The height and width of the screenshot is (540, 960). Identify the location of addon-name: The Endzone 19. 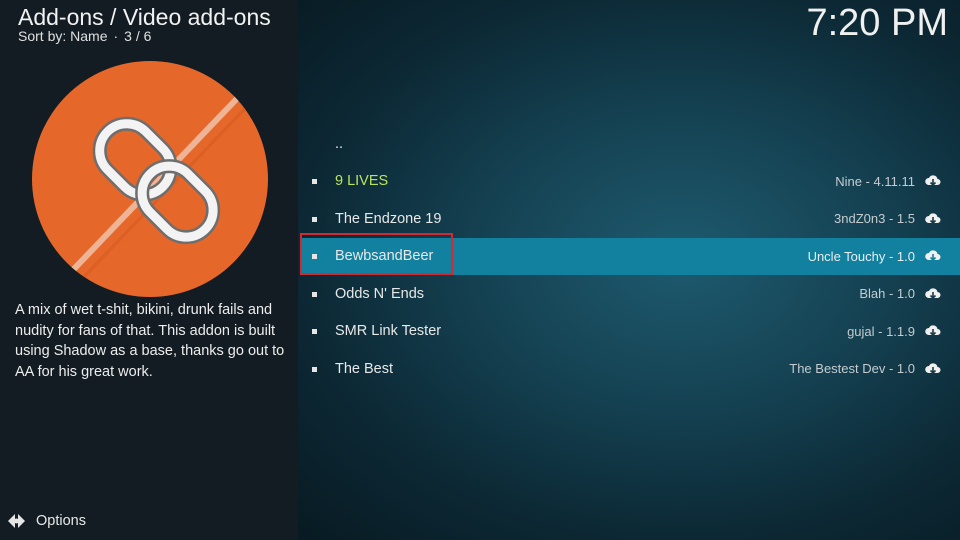
(388, 218).